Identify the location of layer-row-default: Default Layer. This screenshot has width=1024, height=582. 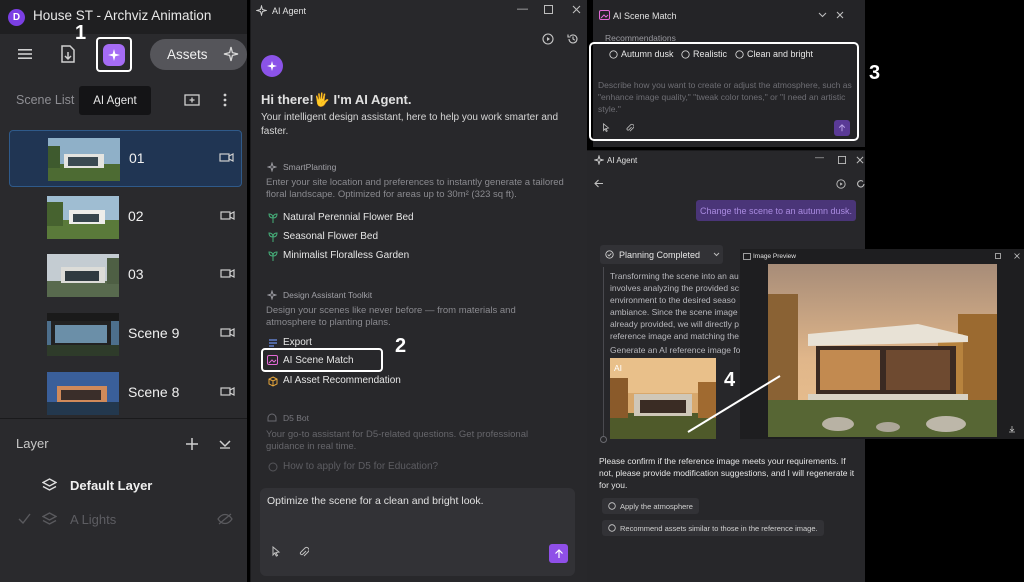
(111, 485).